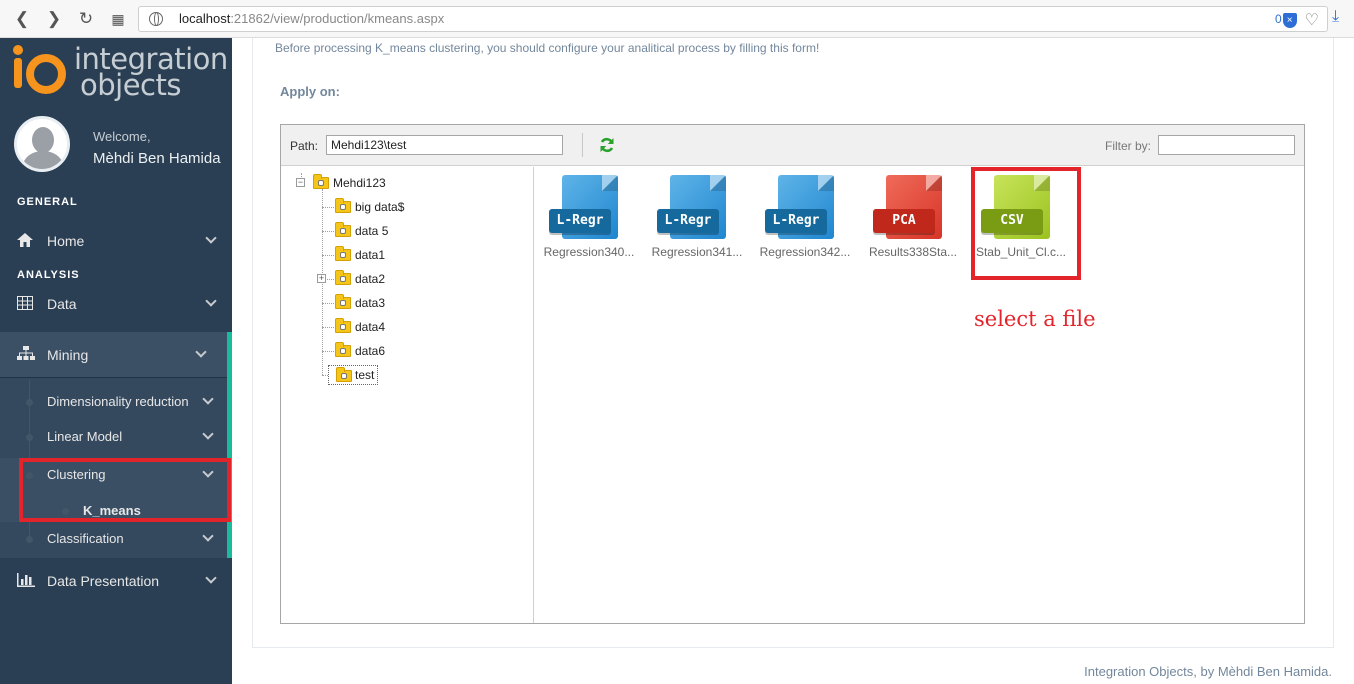 This screenshot has height=684, width=1354. I want to click on sidebar-item-dimensionality-reduction: Dimensionality reduction, so click(113, 402).